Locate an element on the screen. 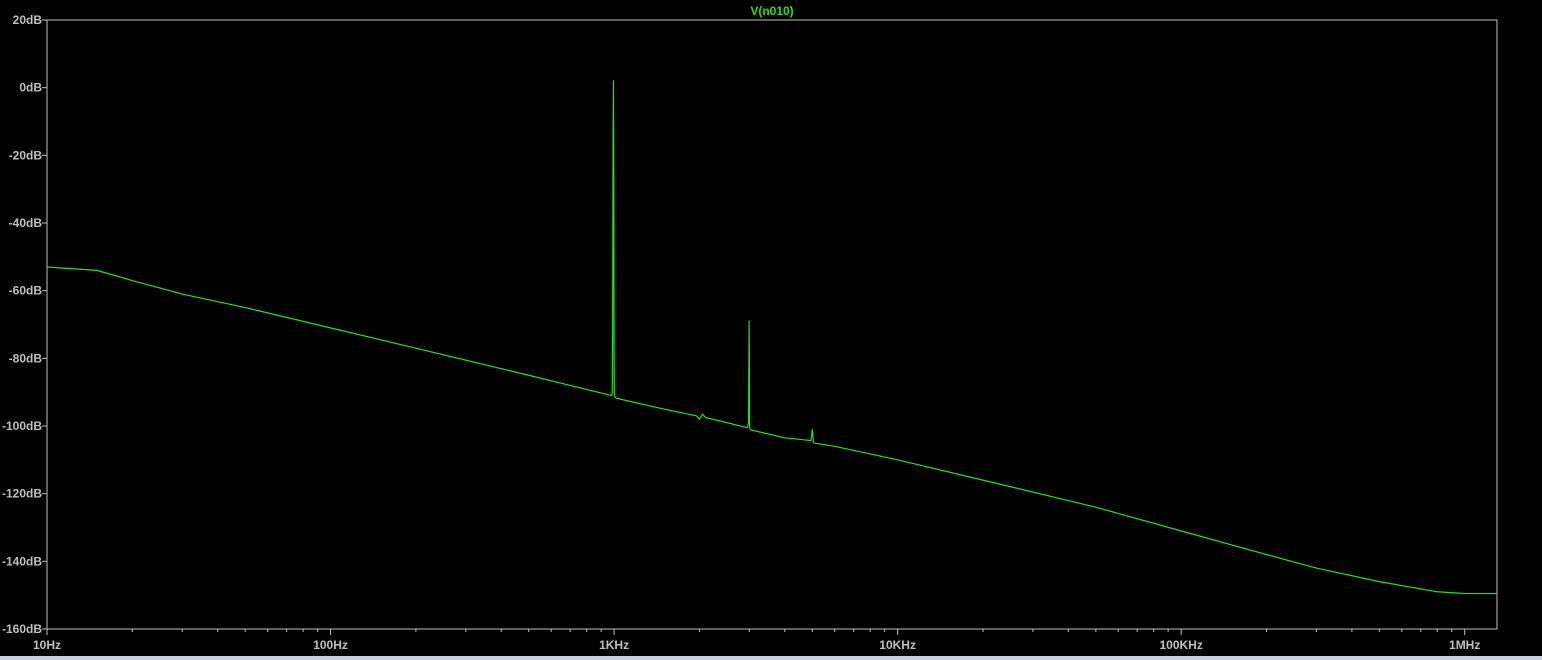 The height and width of the screenshot is (660, 1542). y-tick-label: -160dB is located at coordinates (22, 629).